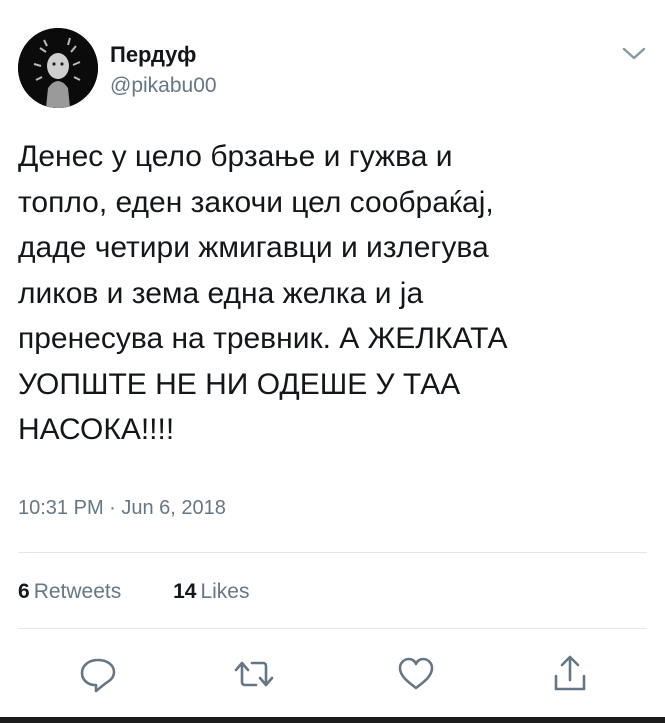 This screenshot has width=665, height=723. I want to click on tweet-text-line: УОПШТЕ НЕ НИ ОДЕШЕ У ТАА, so click(239, 384).